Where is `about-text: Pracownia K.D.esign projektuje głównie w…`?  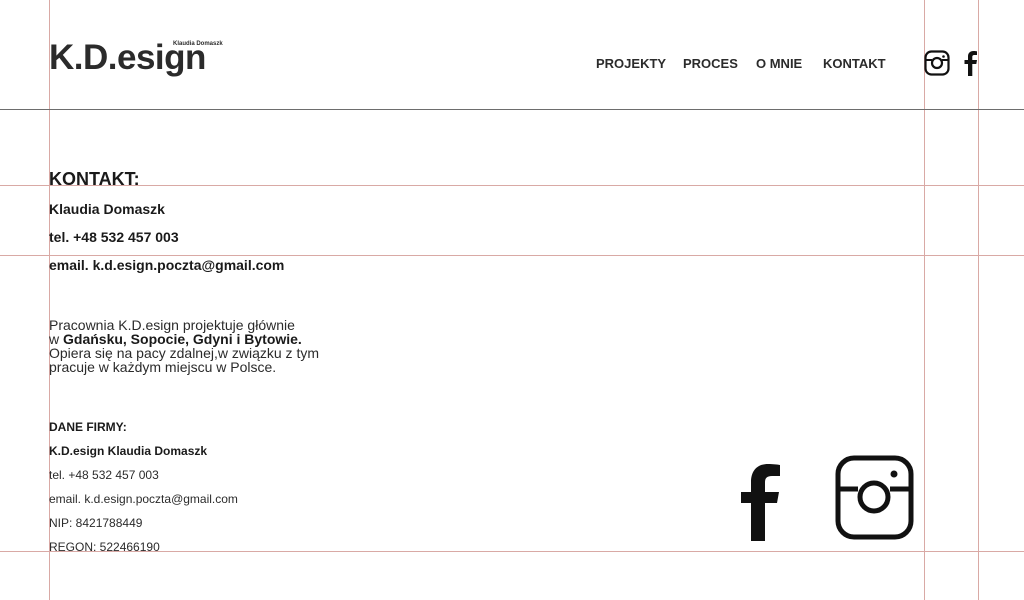 about-text: Pracownia K.D.esign projektuje głównie w… is located at coordinates (209, 346).